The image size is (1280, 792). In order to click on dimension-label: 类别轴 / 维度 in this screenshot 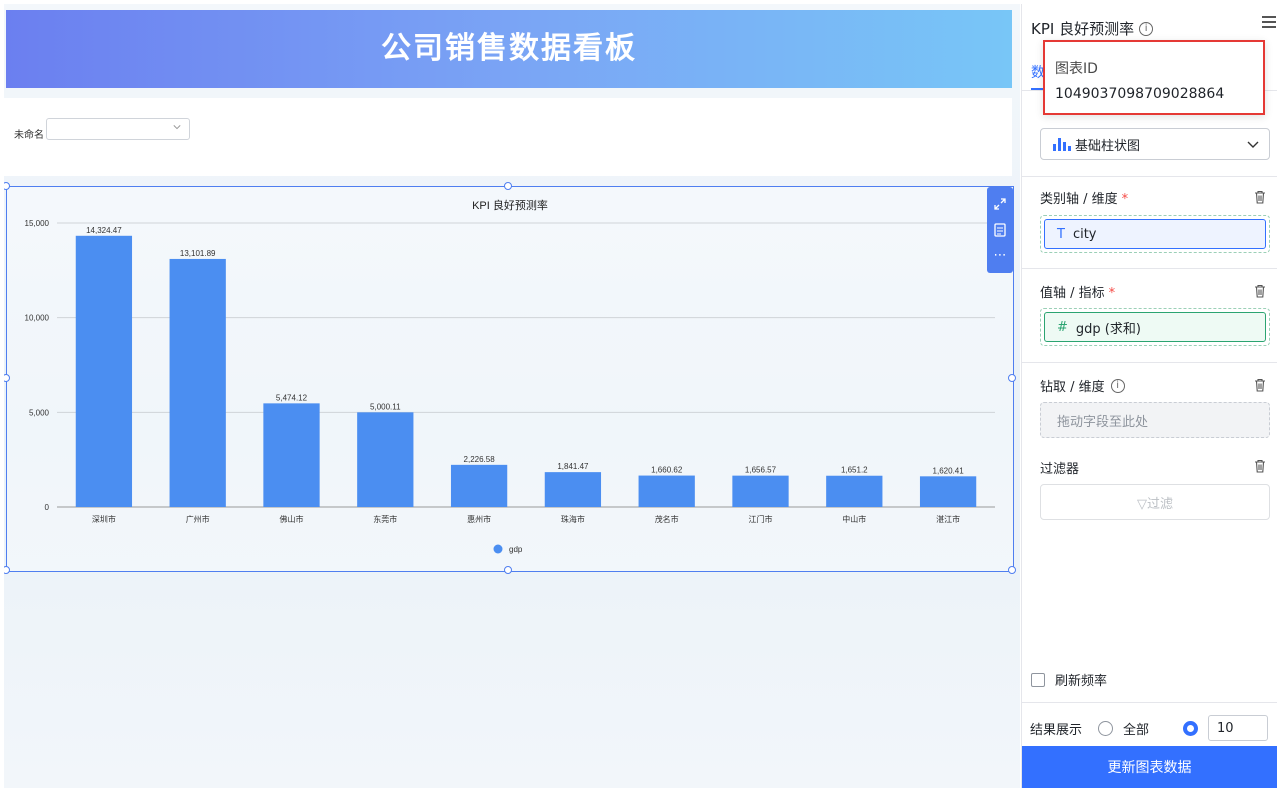, I will do `click(1079, 199)`.